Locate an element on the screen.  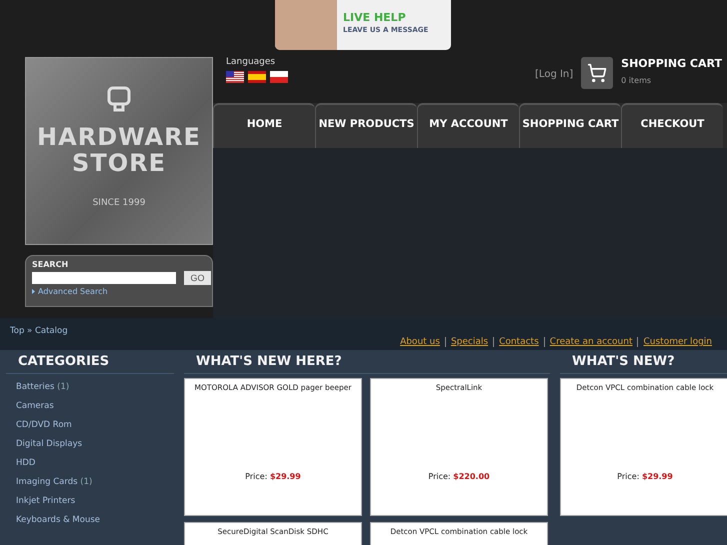
header-link: About us is located at coordinates (420, 342).